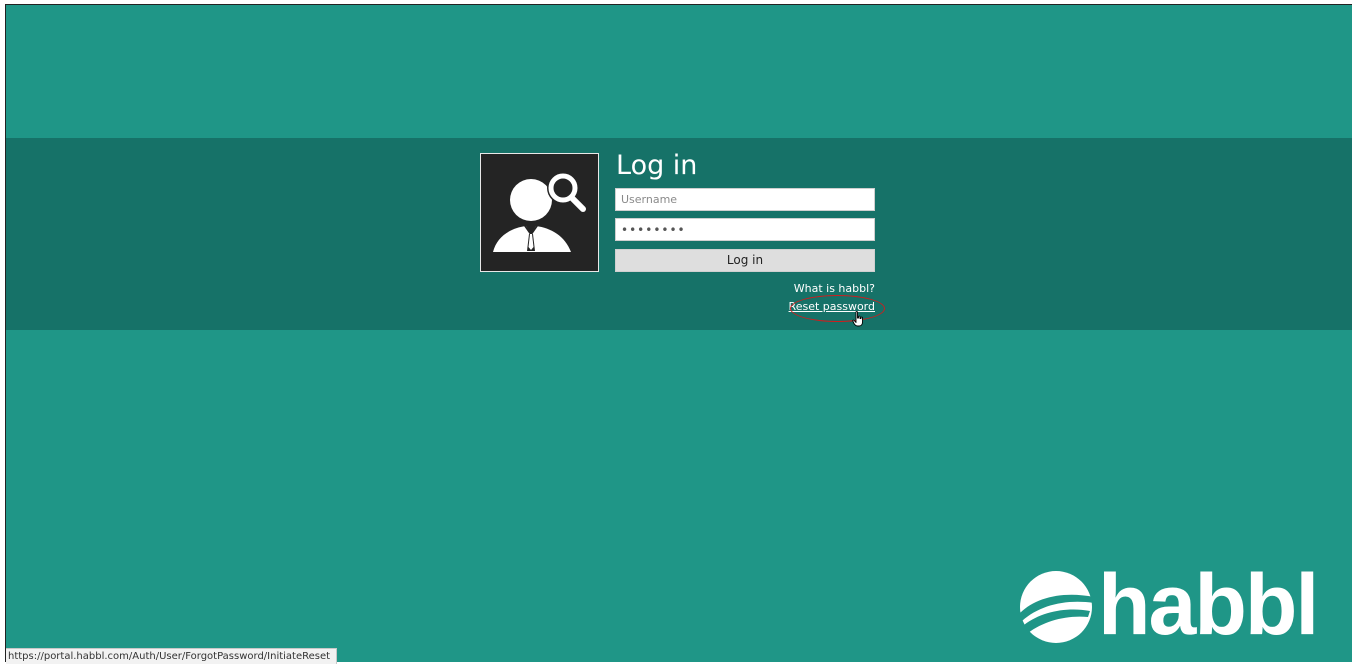 This screenshot has height=664, width=1353. Describe the element at coordinates (657, 165) in the screenshot. I see `page-title: Log in` at that location.